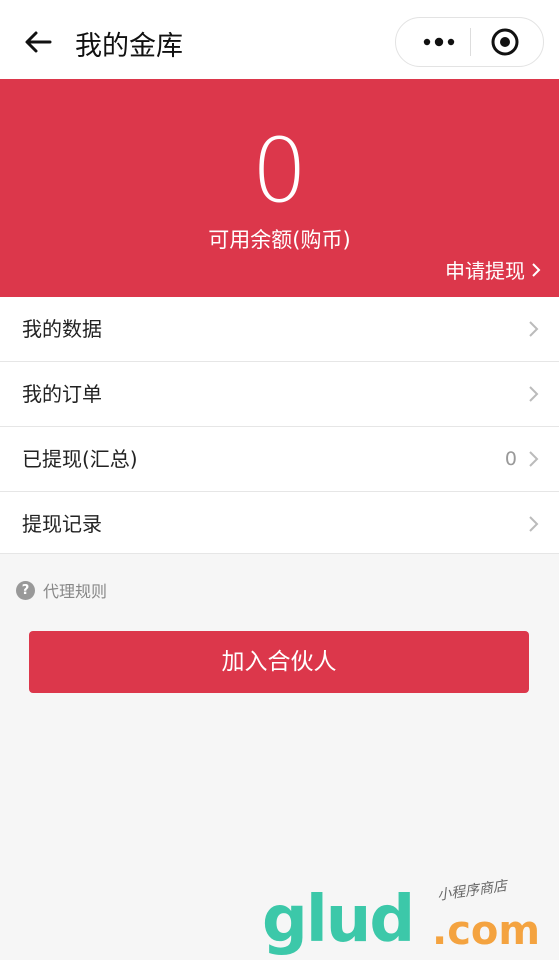 This screenshot has height=960, width=559. Describe the element at coordinates (505, 42) in the screenshot. I see `close-miniprogram-icon` at that location.